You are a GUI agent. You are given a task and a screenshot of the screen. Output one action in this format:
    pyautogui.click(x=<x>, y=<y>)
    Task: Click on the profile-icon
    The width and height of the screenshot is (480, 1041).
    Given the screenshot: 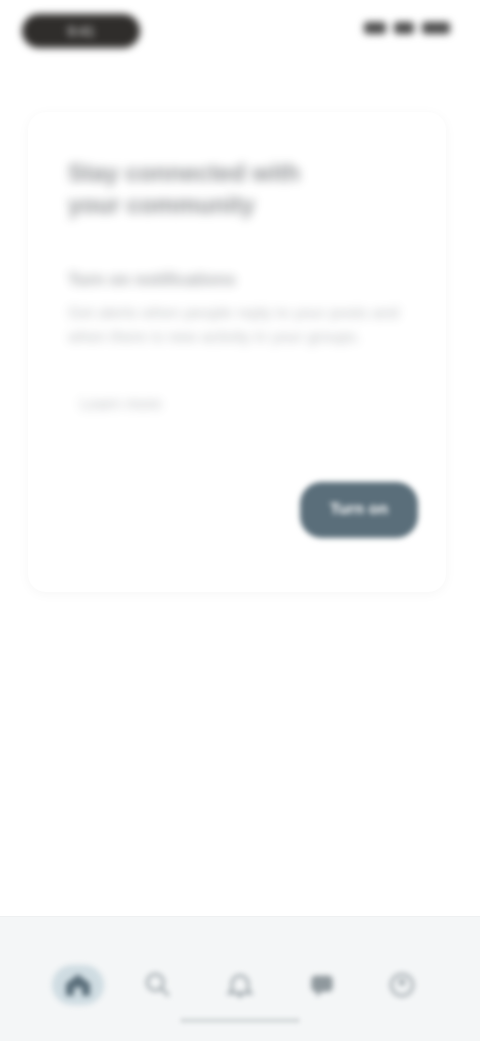 What is the action you would take?
    pyautogui.click(x=402, y=985)
    